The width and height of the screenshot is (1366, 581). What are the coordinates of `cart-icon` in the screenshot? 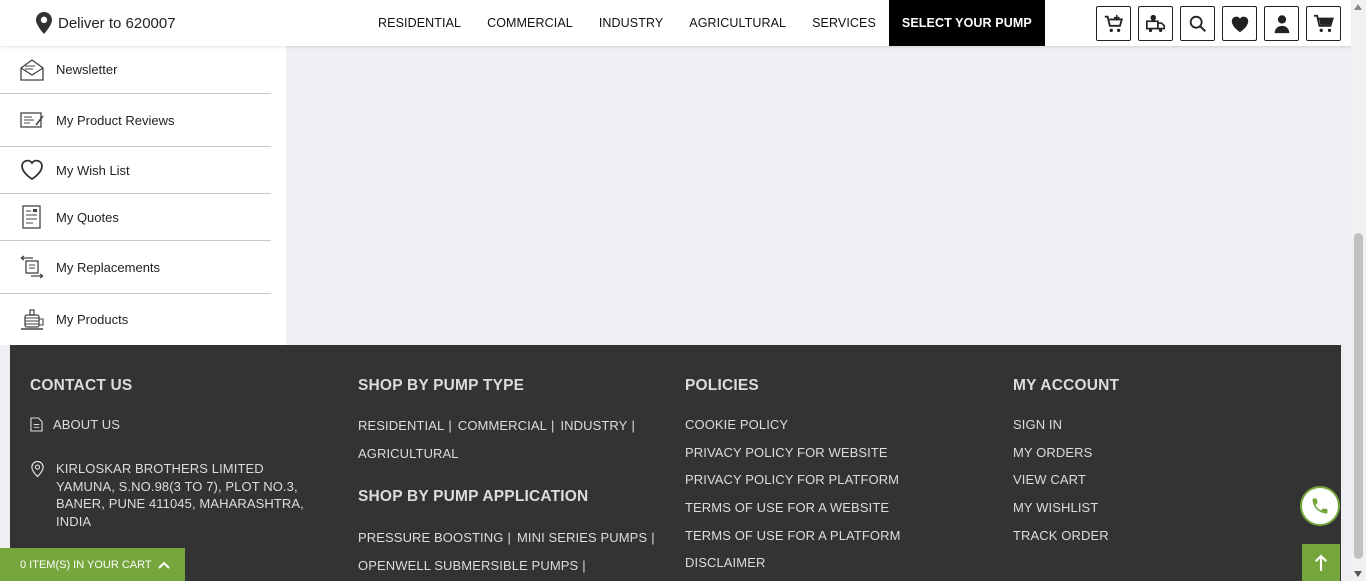 It's located at (1323, 23).